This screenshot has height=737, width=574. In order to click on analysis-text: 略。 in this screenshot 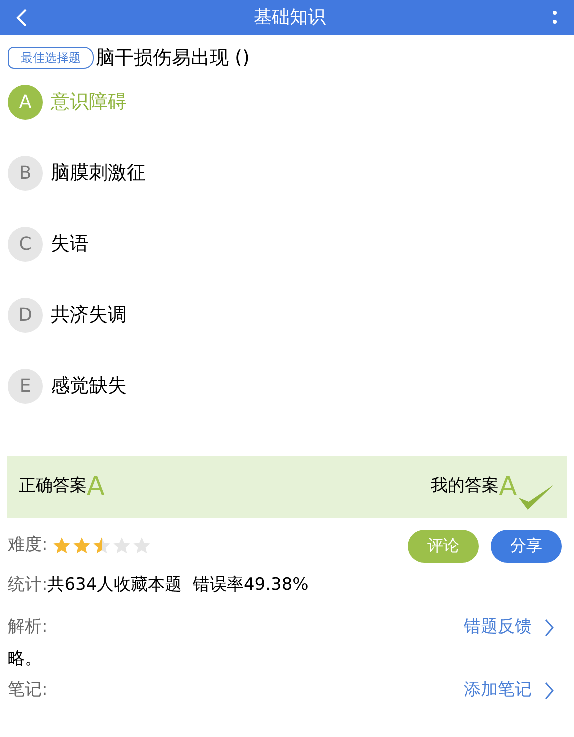, I will do `click(25, 659)`.